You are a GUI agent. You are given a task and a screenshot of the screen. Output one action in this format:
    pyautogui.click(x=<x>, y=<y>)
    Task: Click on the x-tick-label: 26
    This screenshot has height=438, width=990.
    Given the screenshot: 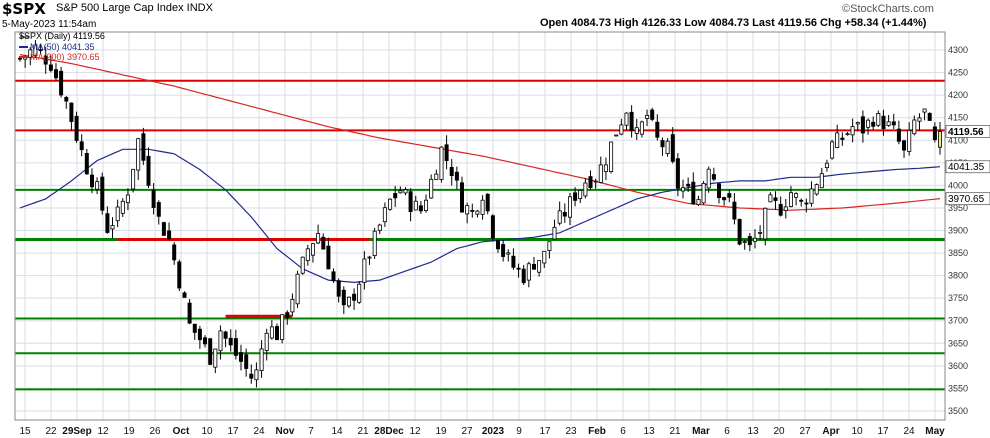 What is the action you would take?
    pyautogui.click(x=155, y=431)
    